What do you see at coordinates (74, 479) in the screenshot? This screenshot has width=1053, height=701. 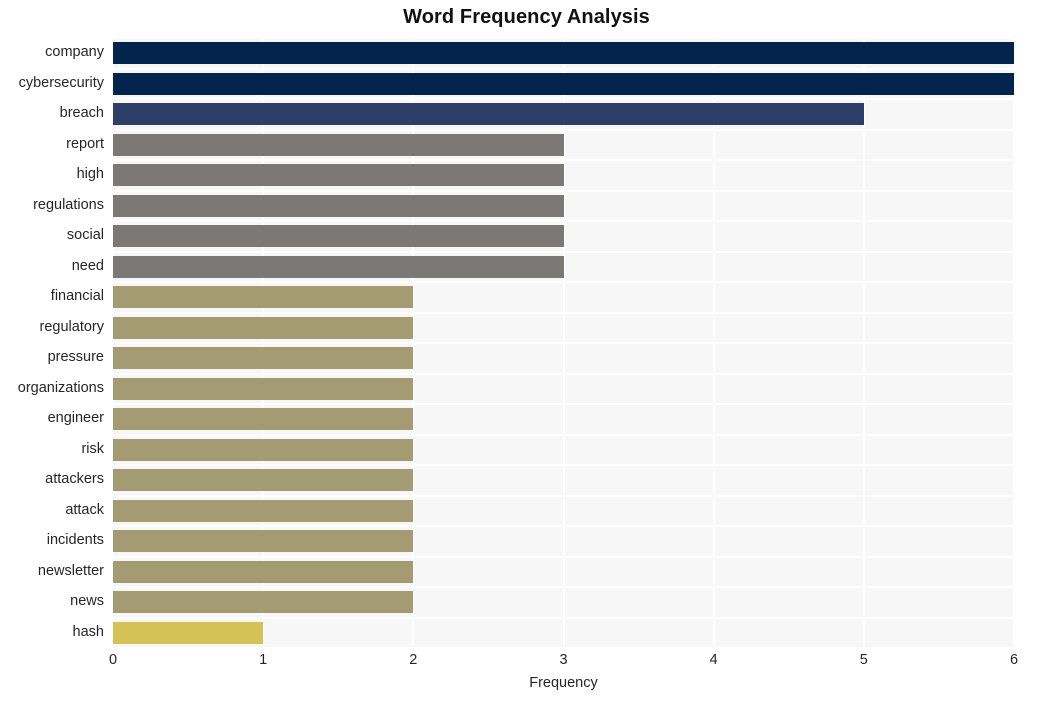 I see `y-tick-label-attackers: attackers` at bounding box center [74, 479].